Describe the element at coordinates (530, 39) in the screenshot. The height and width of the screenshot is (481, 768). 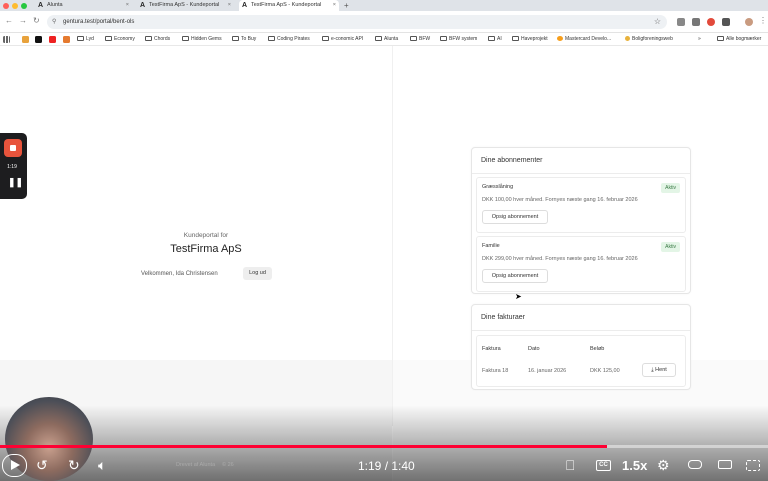
I see `bookmark-item: Haveprojekt` at that location.